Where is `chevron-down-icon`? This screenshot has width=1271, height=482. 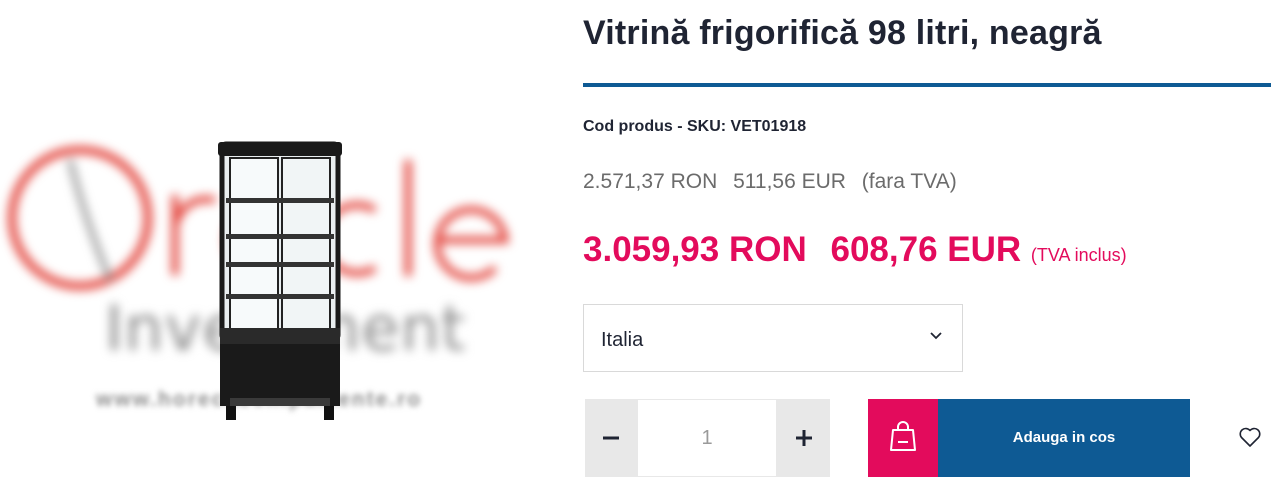
chevron-down-icon is located at coordinates (936, 336).